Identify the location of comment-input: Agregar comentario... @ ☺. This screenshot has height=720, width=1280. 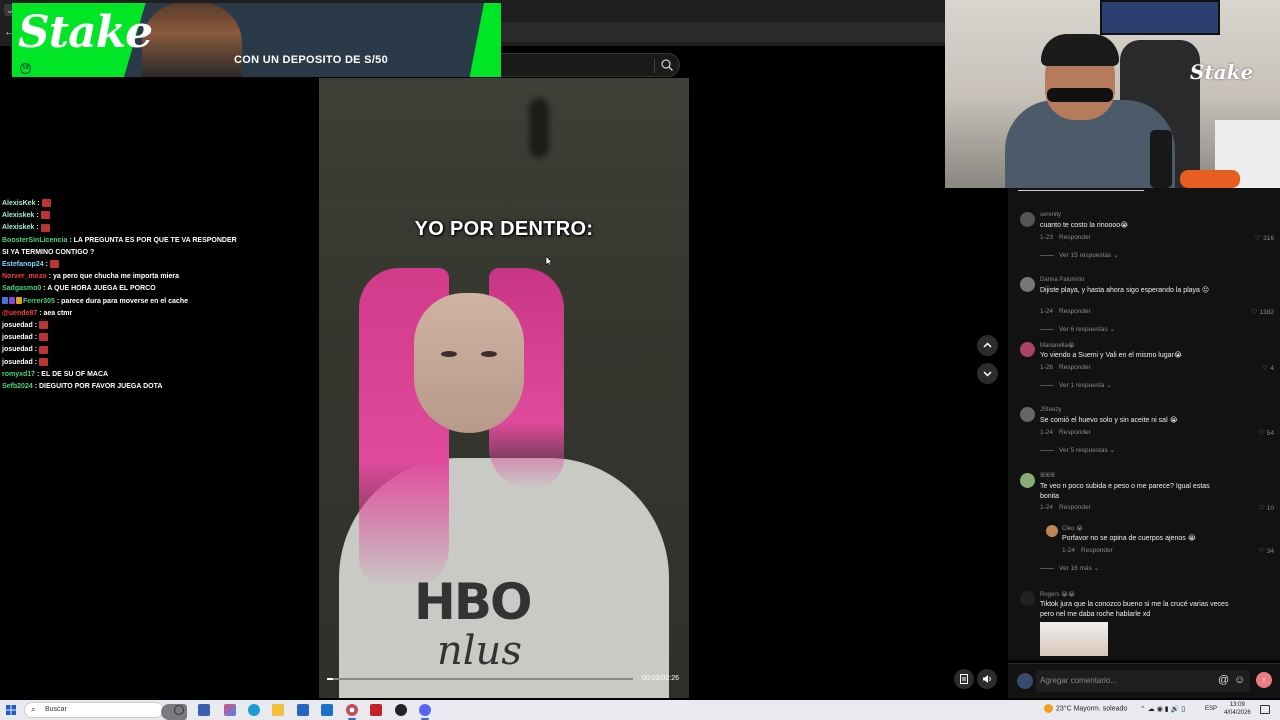
(1143, 681).